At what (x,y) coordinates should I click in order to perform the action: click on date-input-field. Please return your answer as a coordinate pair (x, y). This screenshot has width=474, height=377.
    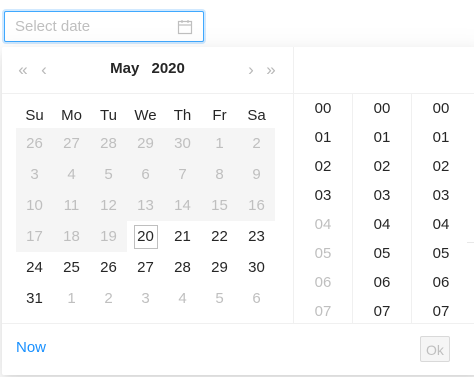
    Looking at the image, I should click on (90, 26).